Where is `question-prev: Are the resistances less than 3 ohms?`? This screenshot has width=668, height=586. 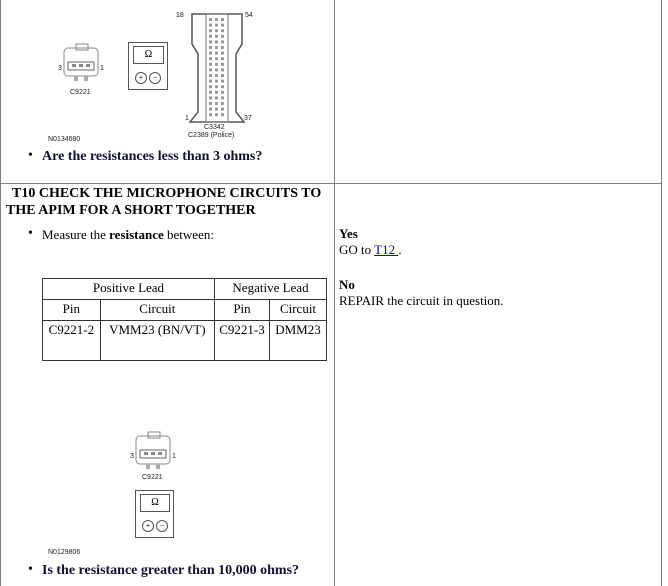
question-prev: Are the resistances less than 3 ohms? is located at coordinates (152, 156).